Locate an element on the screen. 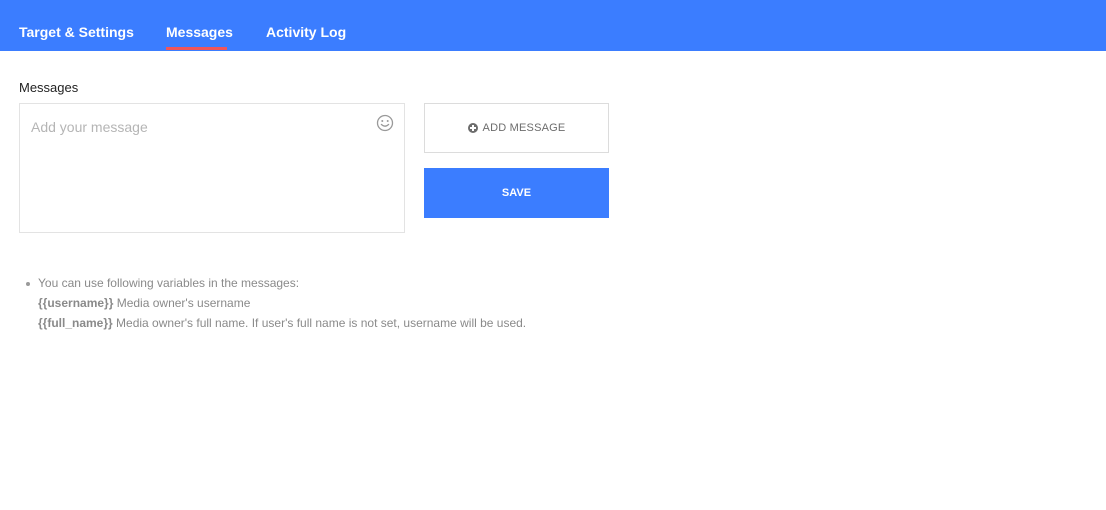 The height and width of the screenshot is (510, 1106). smiley-icon is located at coordinates (385, 123).